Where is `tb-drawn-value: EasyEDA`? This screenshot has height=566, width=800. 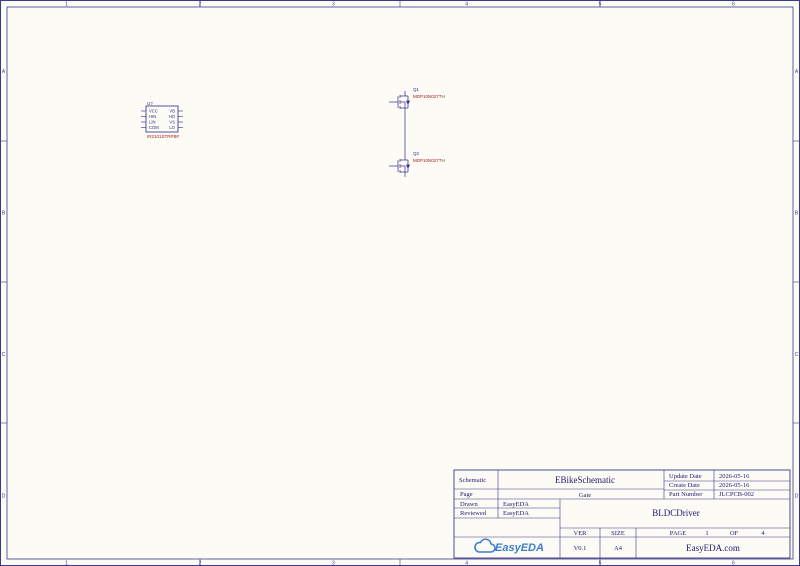 tb-drawn-value: EasyEDA is located at coordinates (516, 504).